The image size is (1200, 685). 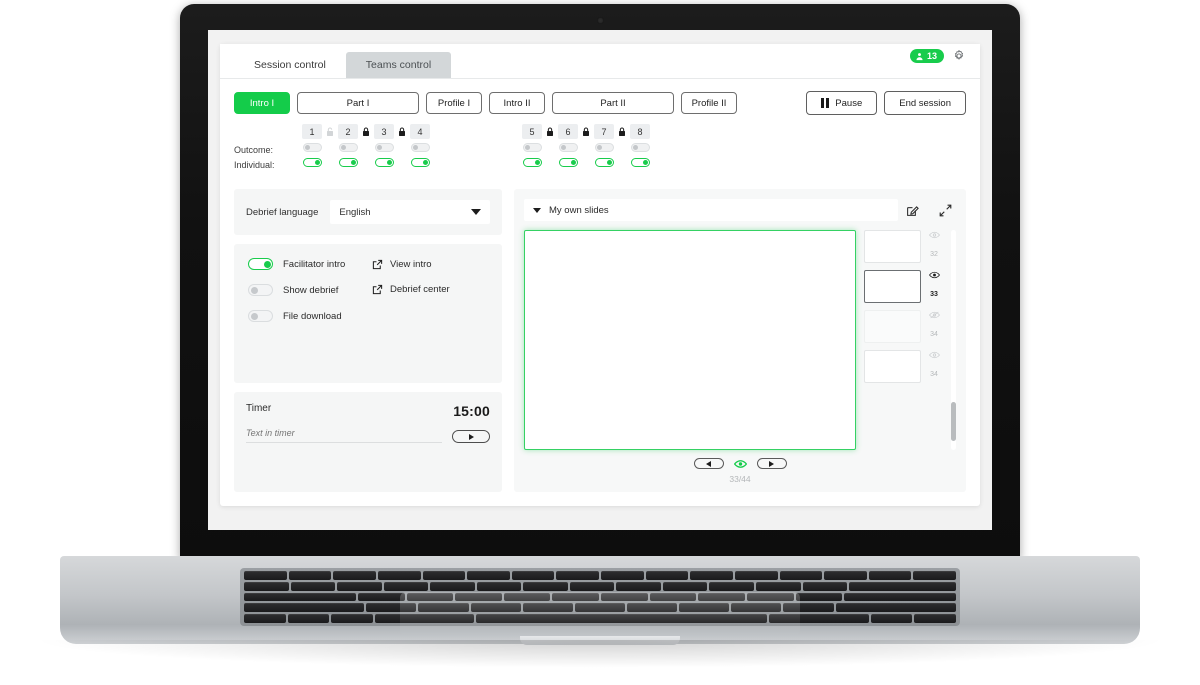 What do you see at coordinates (740, 464) in the screenshot?
I see `present-eye-icon` at bounding box center [740, 464].